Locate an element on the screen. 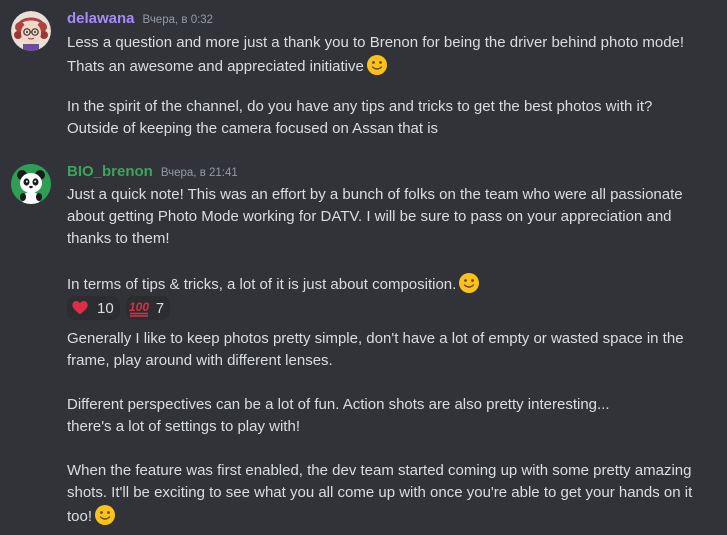 The image size is (727, 535). avatar-bio-brenon is located at coordinates (31, 184).